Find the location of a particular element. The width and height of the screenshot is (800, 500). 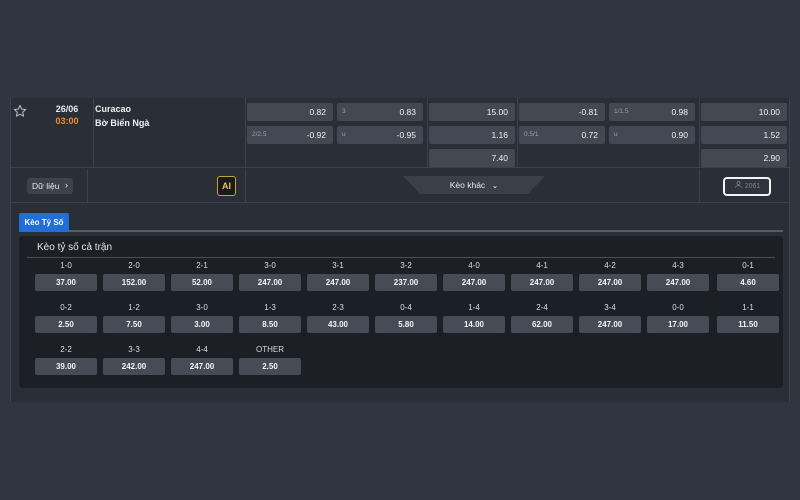

score-cell: 0-2 2.50 is located at coordinates (66, 318).